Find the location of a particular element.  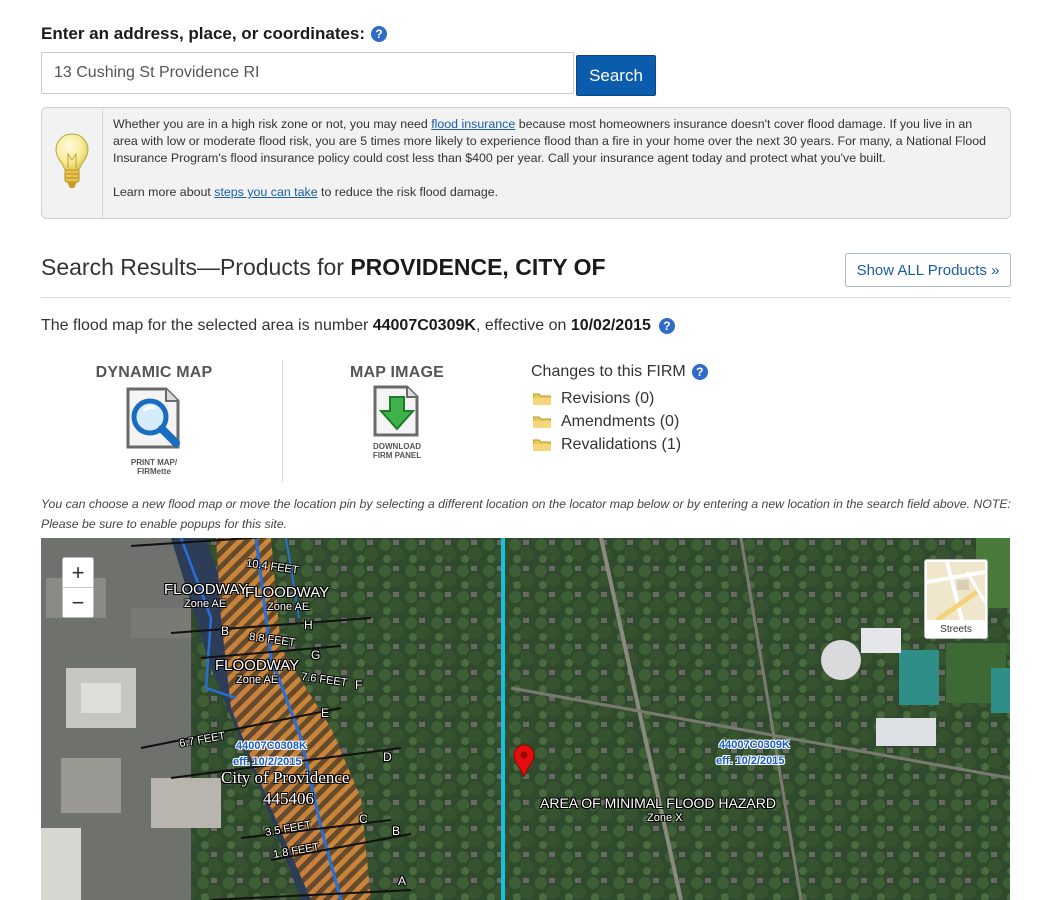

map-label: 44007C0309K is located at coordinates (754, 745).